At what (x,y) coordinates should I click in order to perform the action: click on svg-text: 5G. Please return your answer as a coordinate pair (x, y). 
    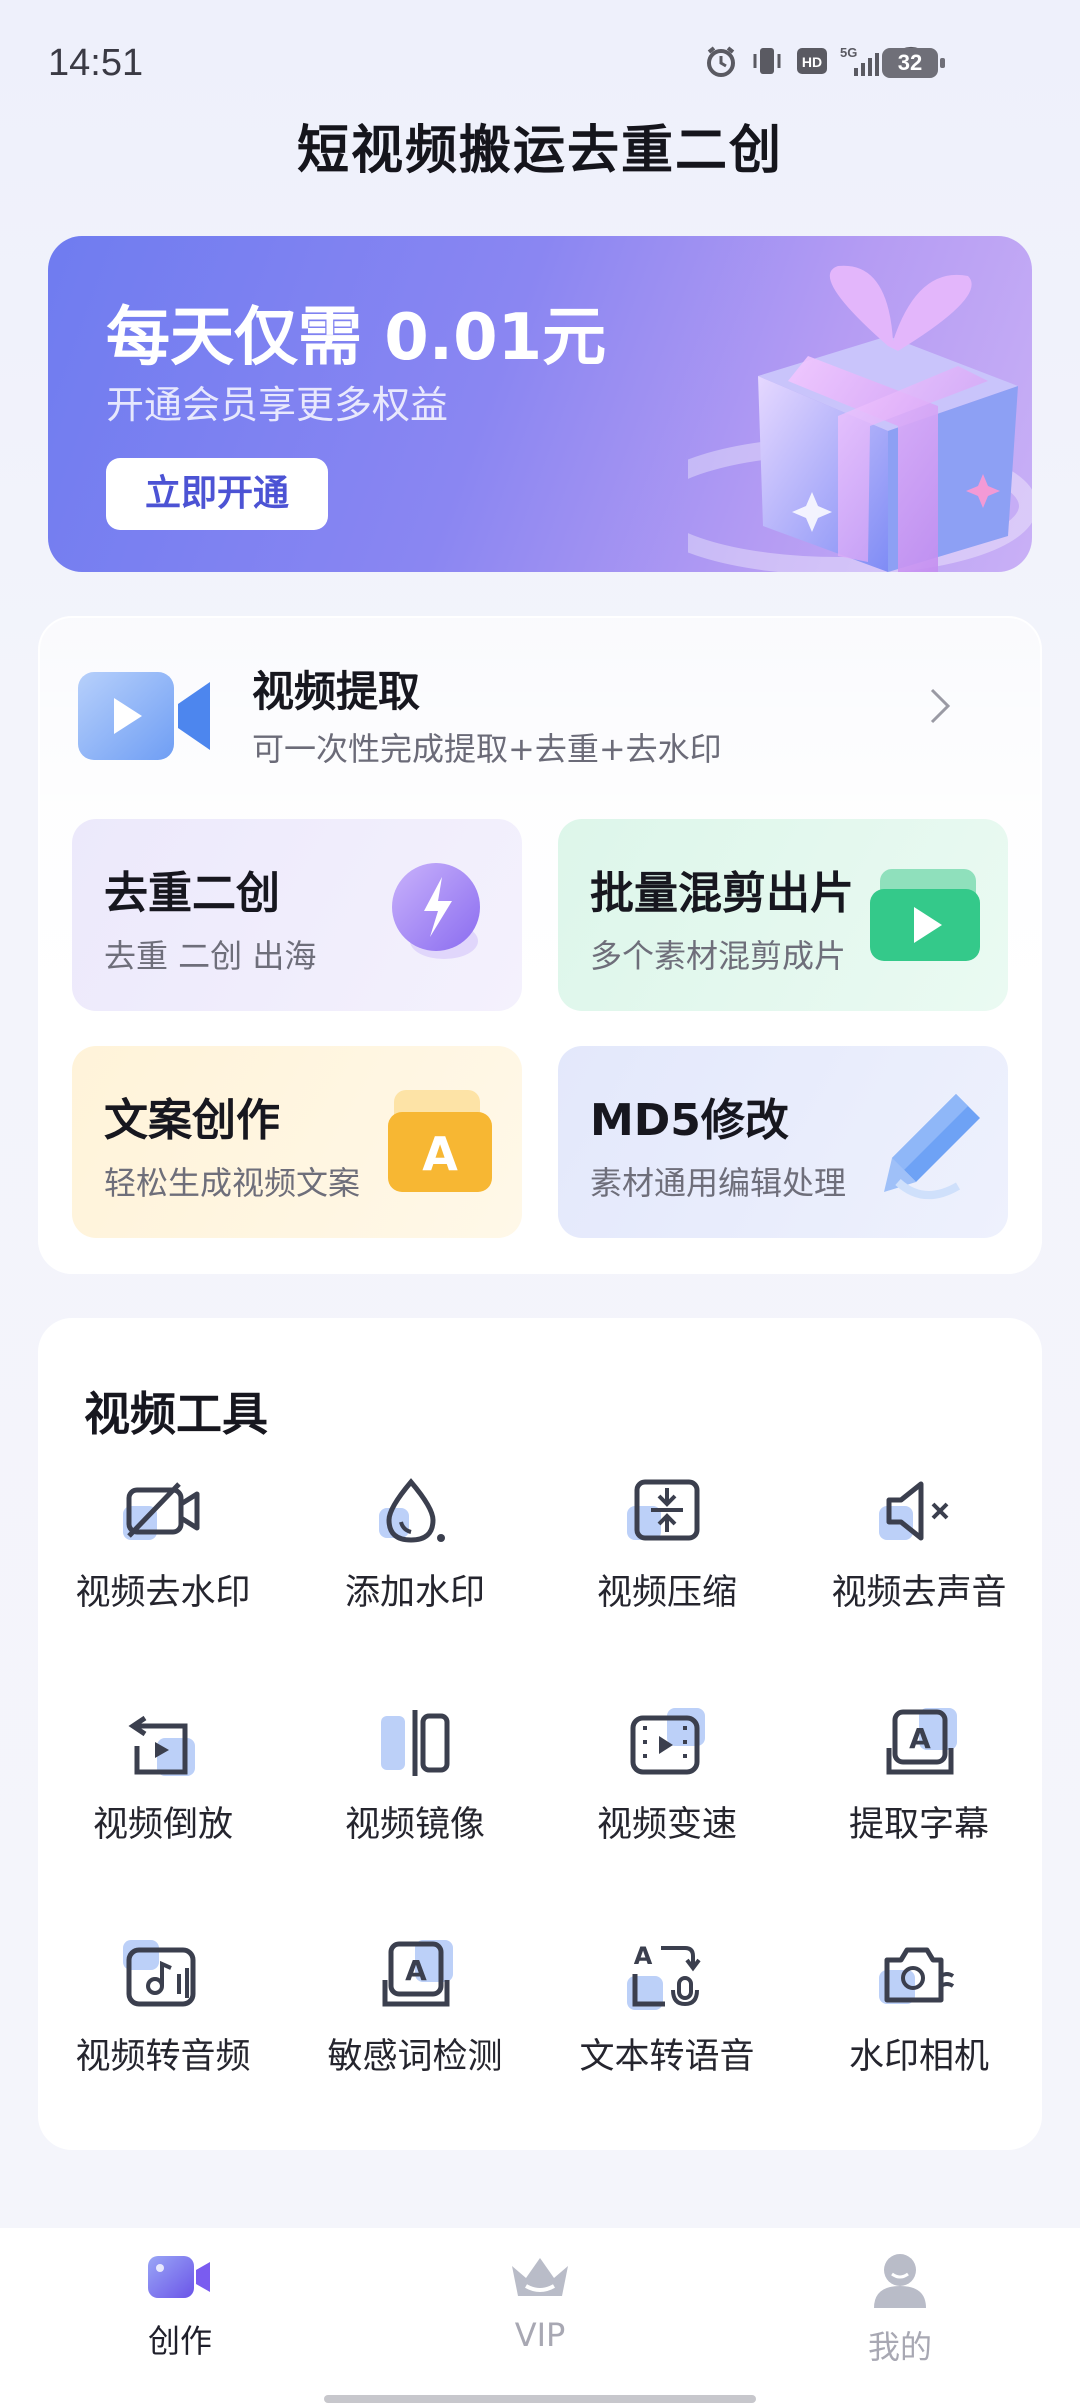
    Looking at the image, I should click on (848, 52).